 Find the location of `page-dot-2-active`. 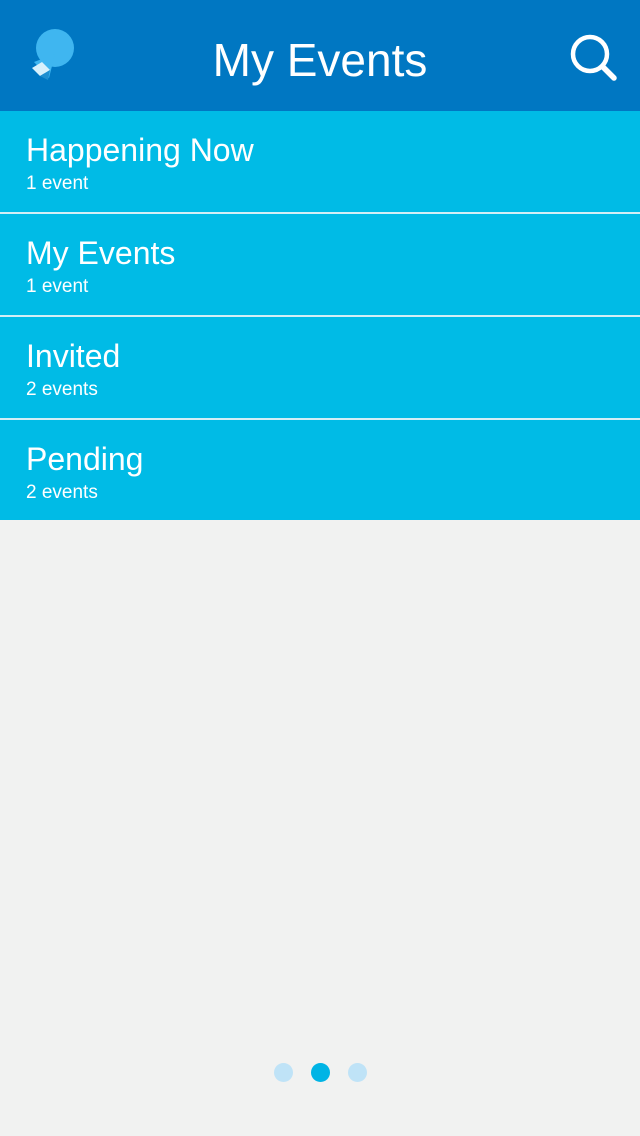

page-dot-2-active is located at coordinates (320, 1072).